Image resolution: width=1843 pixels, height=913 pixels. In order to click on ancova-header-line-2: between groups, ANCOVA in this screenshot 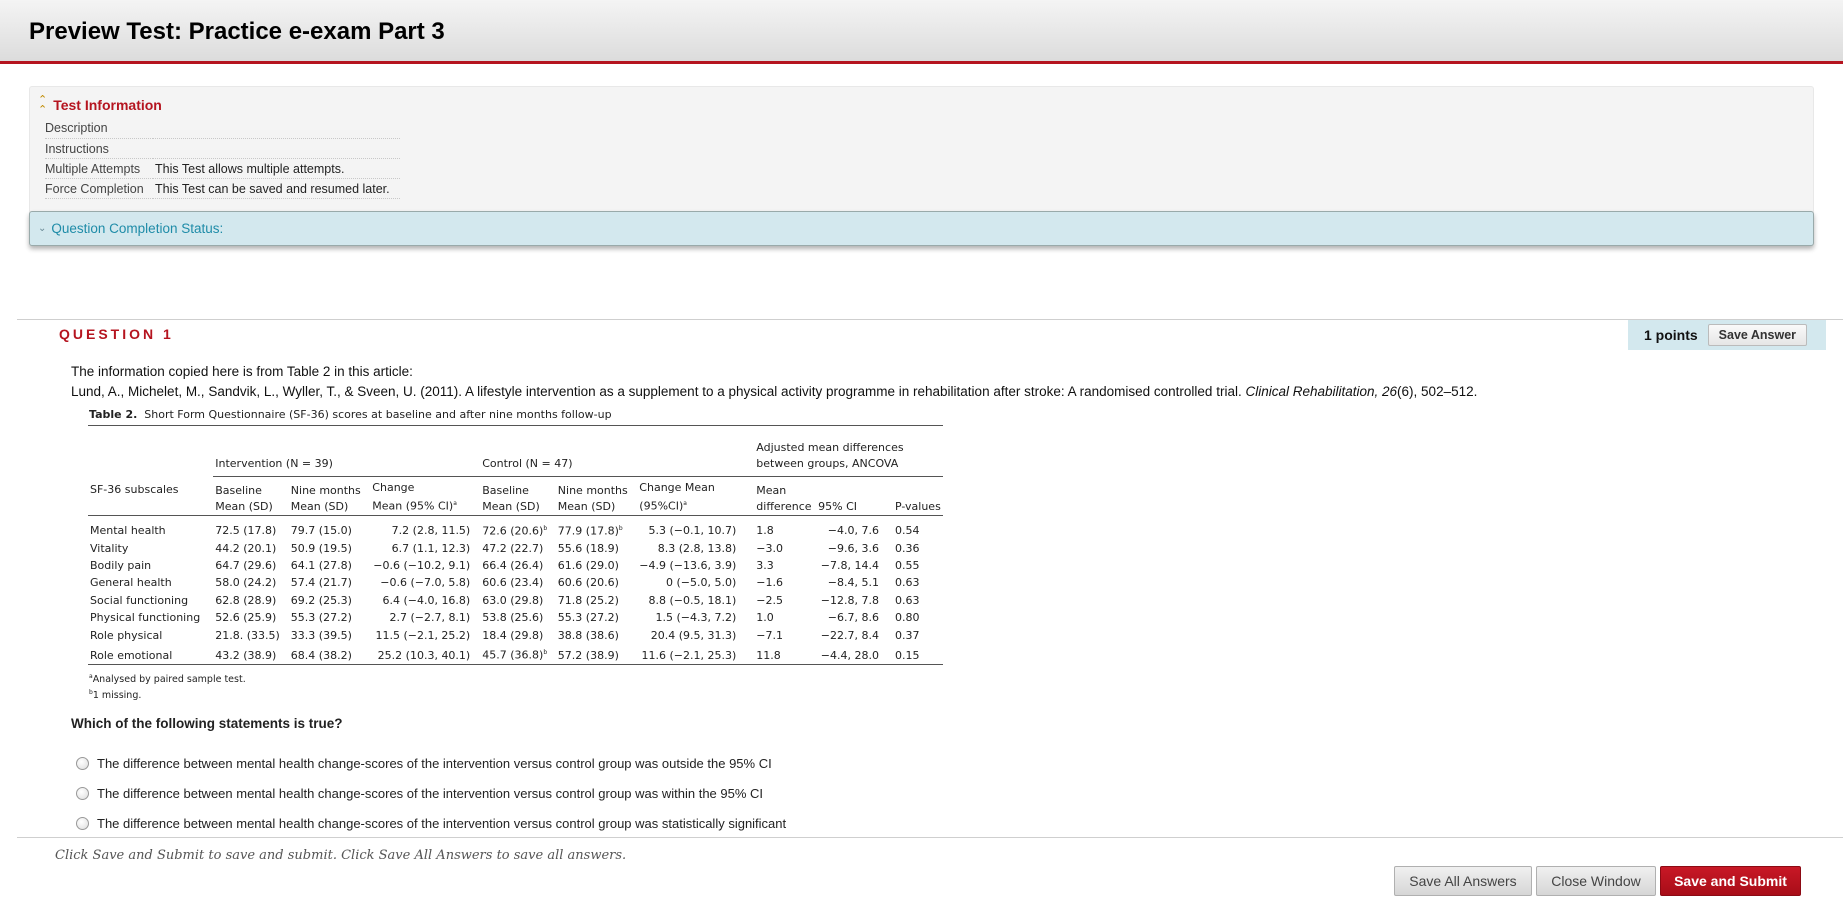, I will do `click(827, 463)`.